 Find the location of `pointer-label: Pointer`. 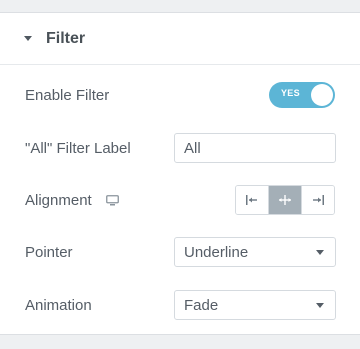

pointer-label: Pointer is located at coordinates (49, 252).